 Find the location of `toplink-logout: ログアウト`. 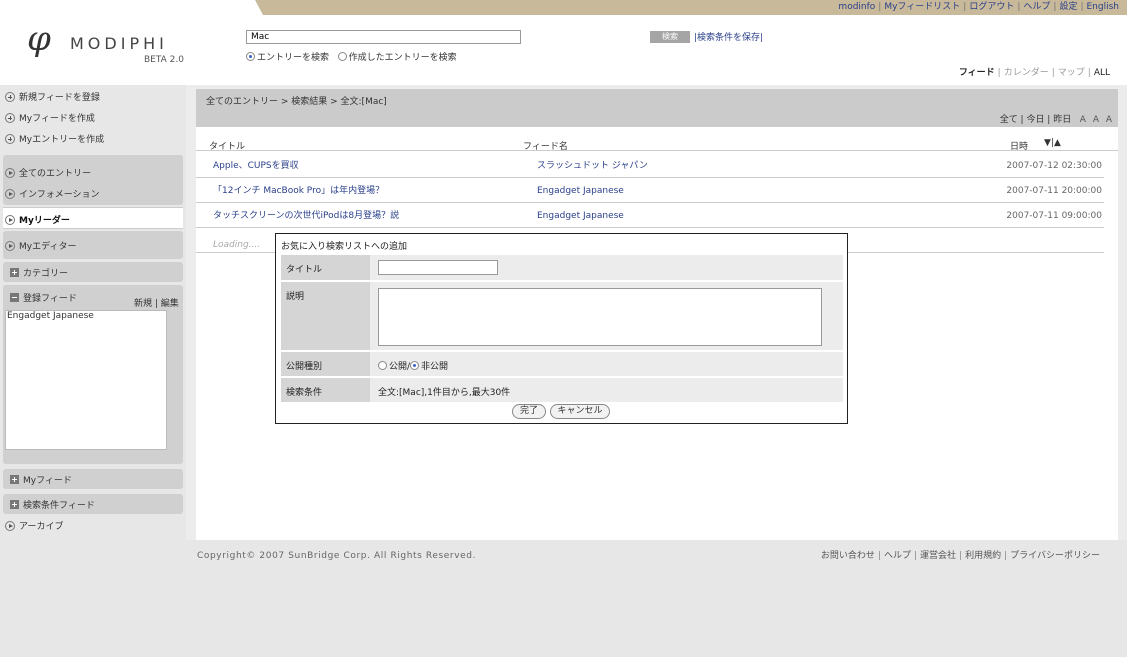

toplink-logout: ログアウト is located at coordinates (991, 7).